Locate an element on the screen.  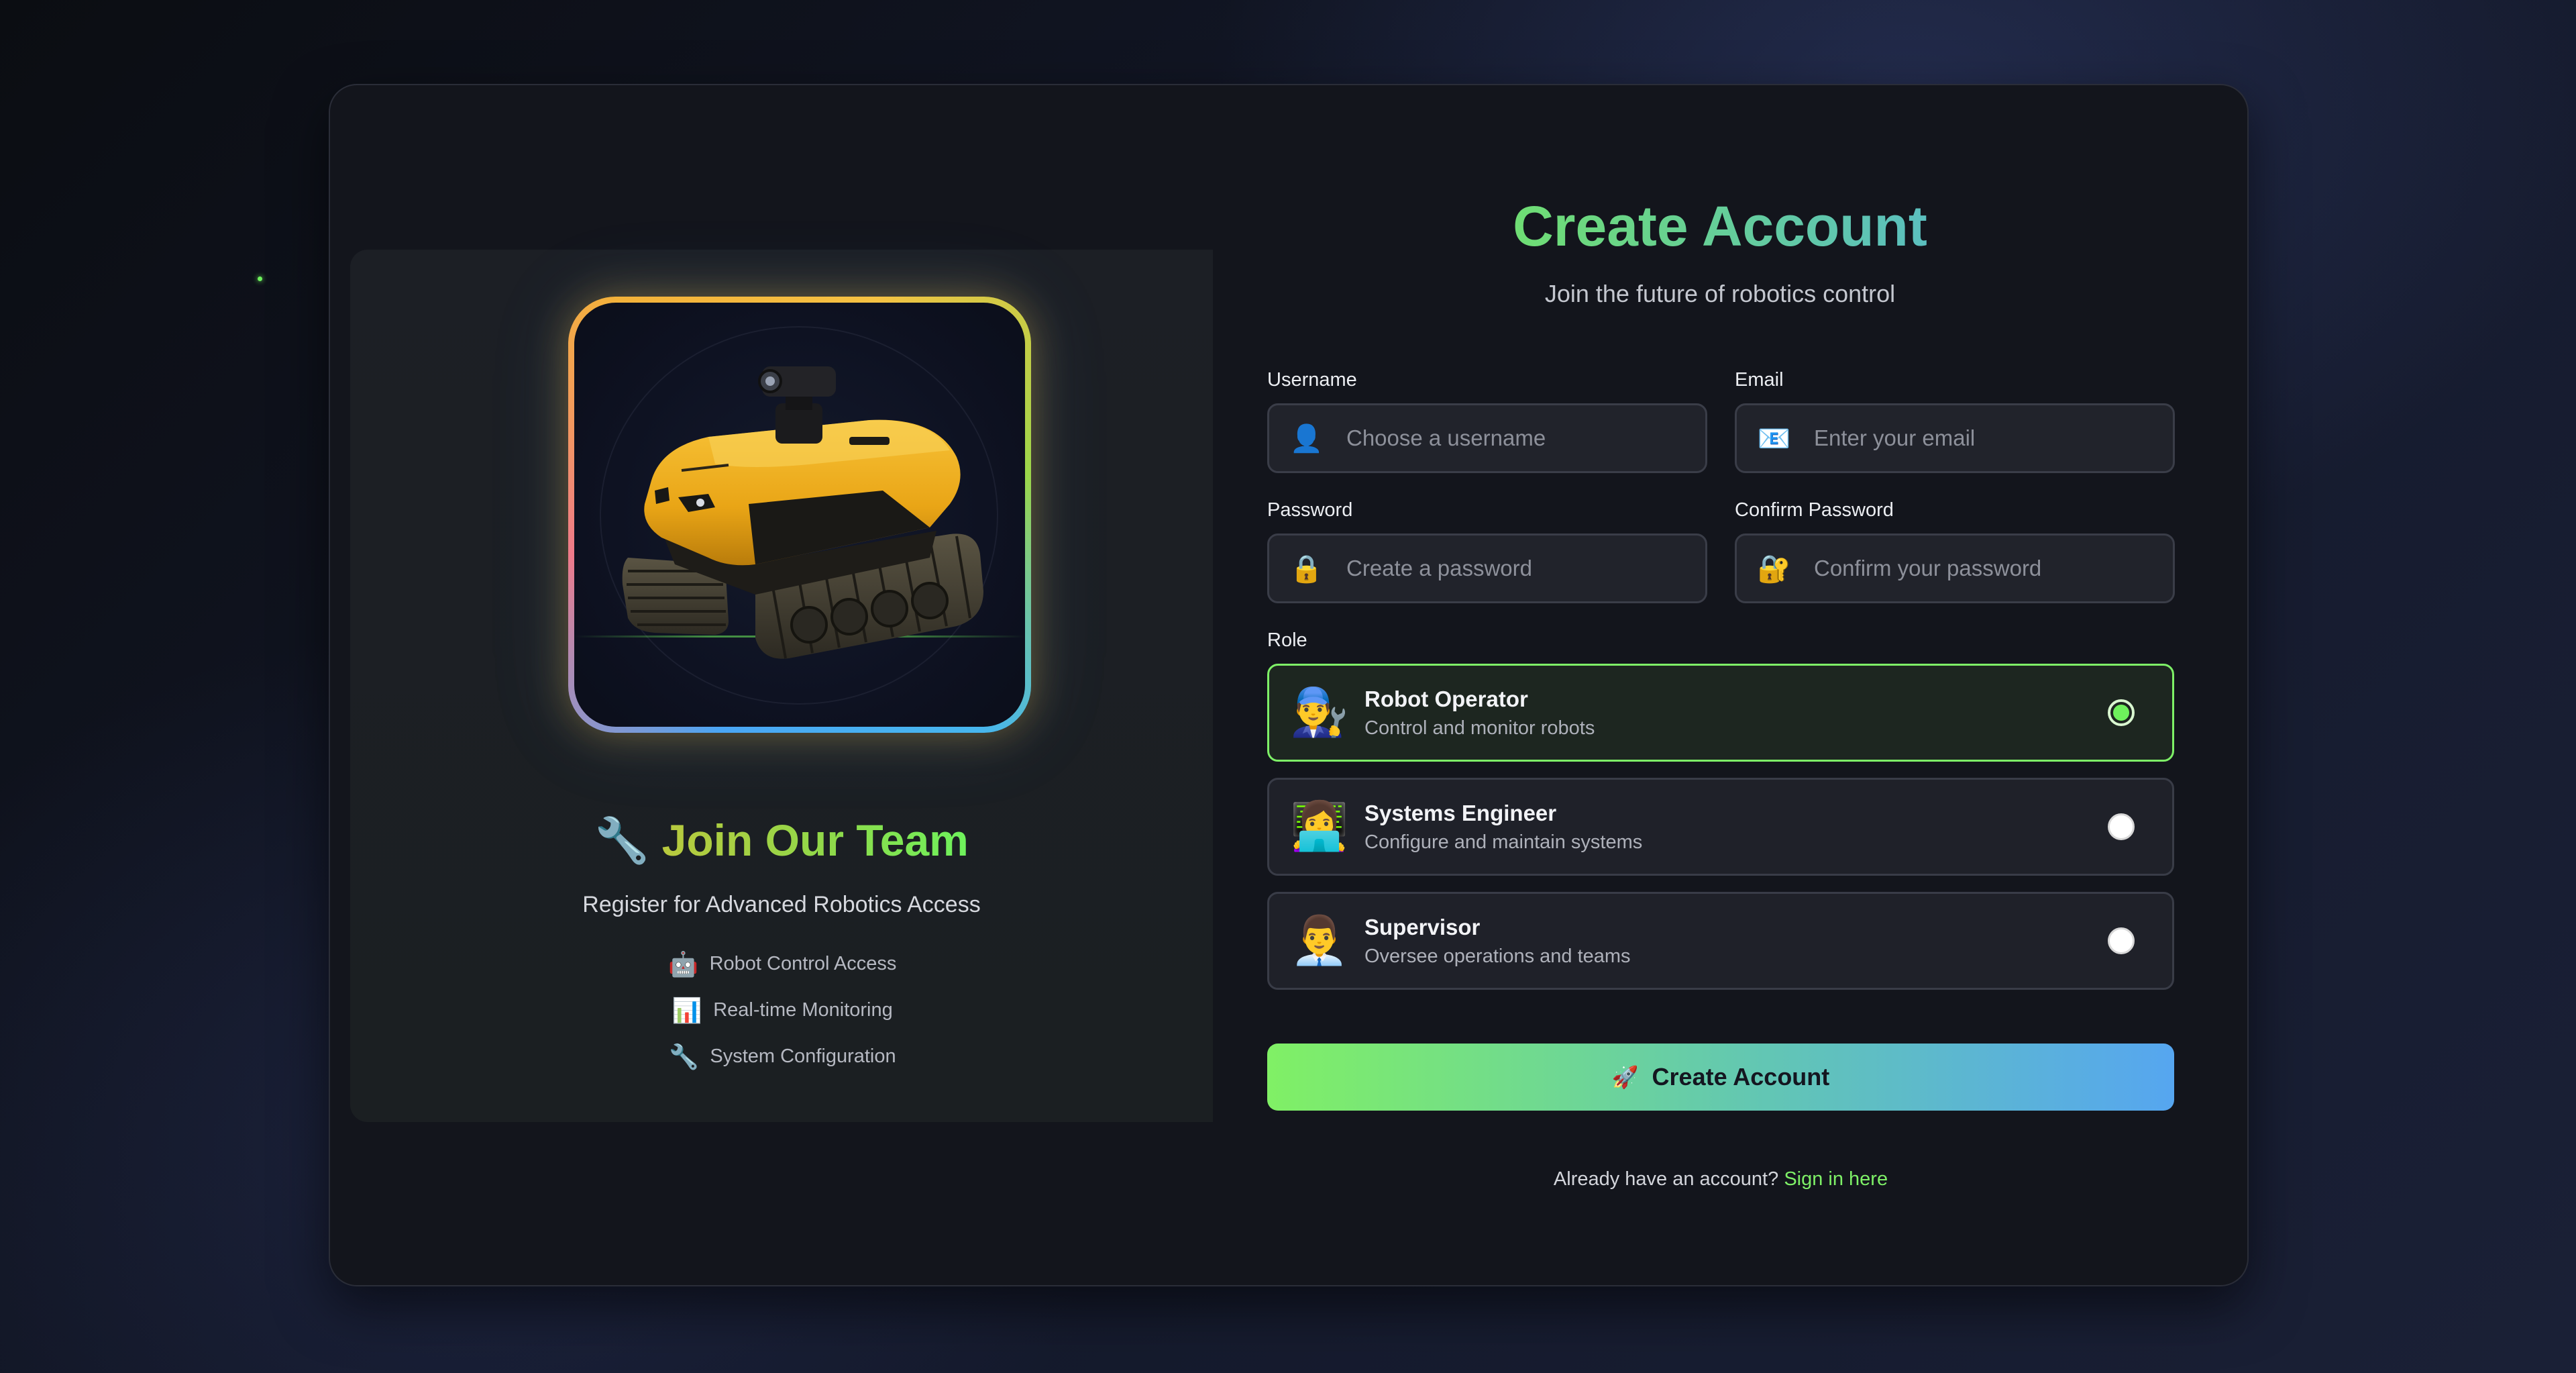
feature-item: 📊 Real-time Monitoring is located at coordinates (781, 1010).